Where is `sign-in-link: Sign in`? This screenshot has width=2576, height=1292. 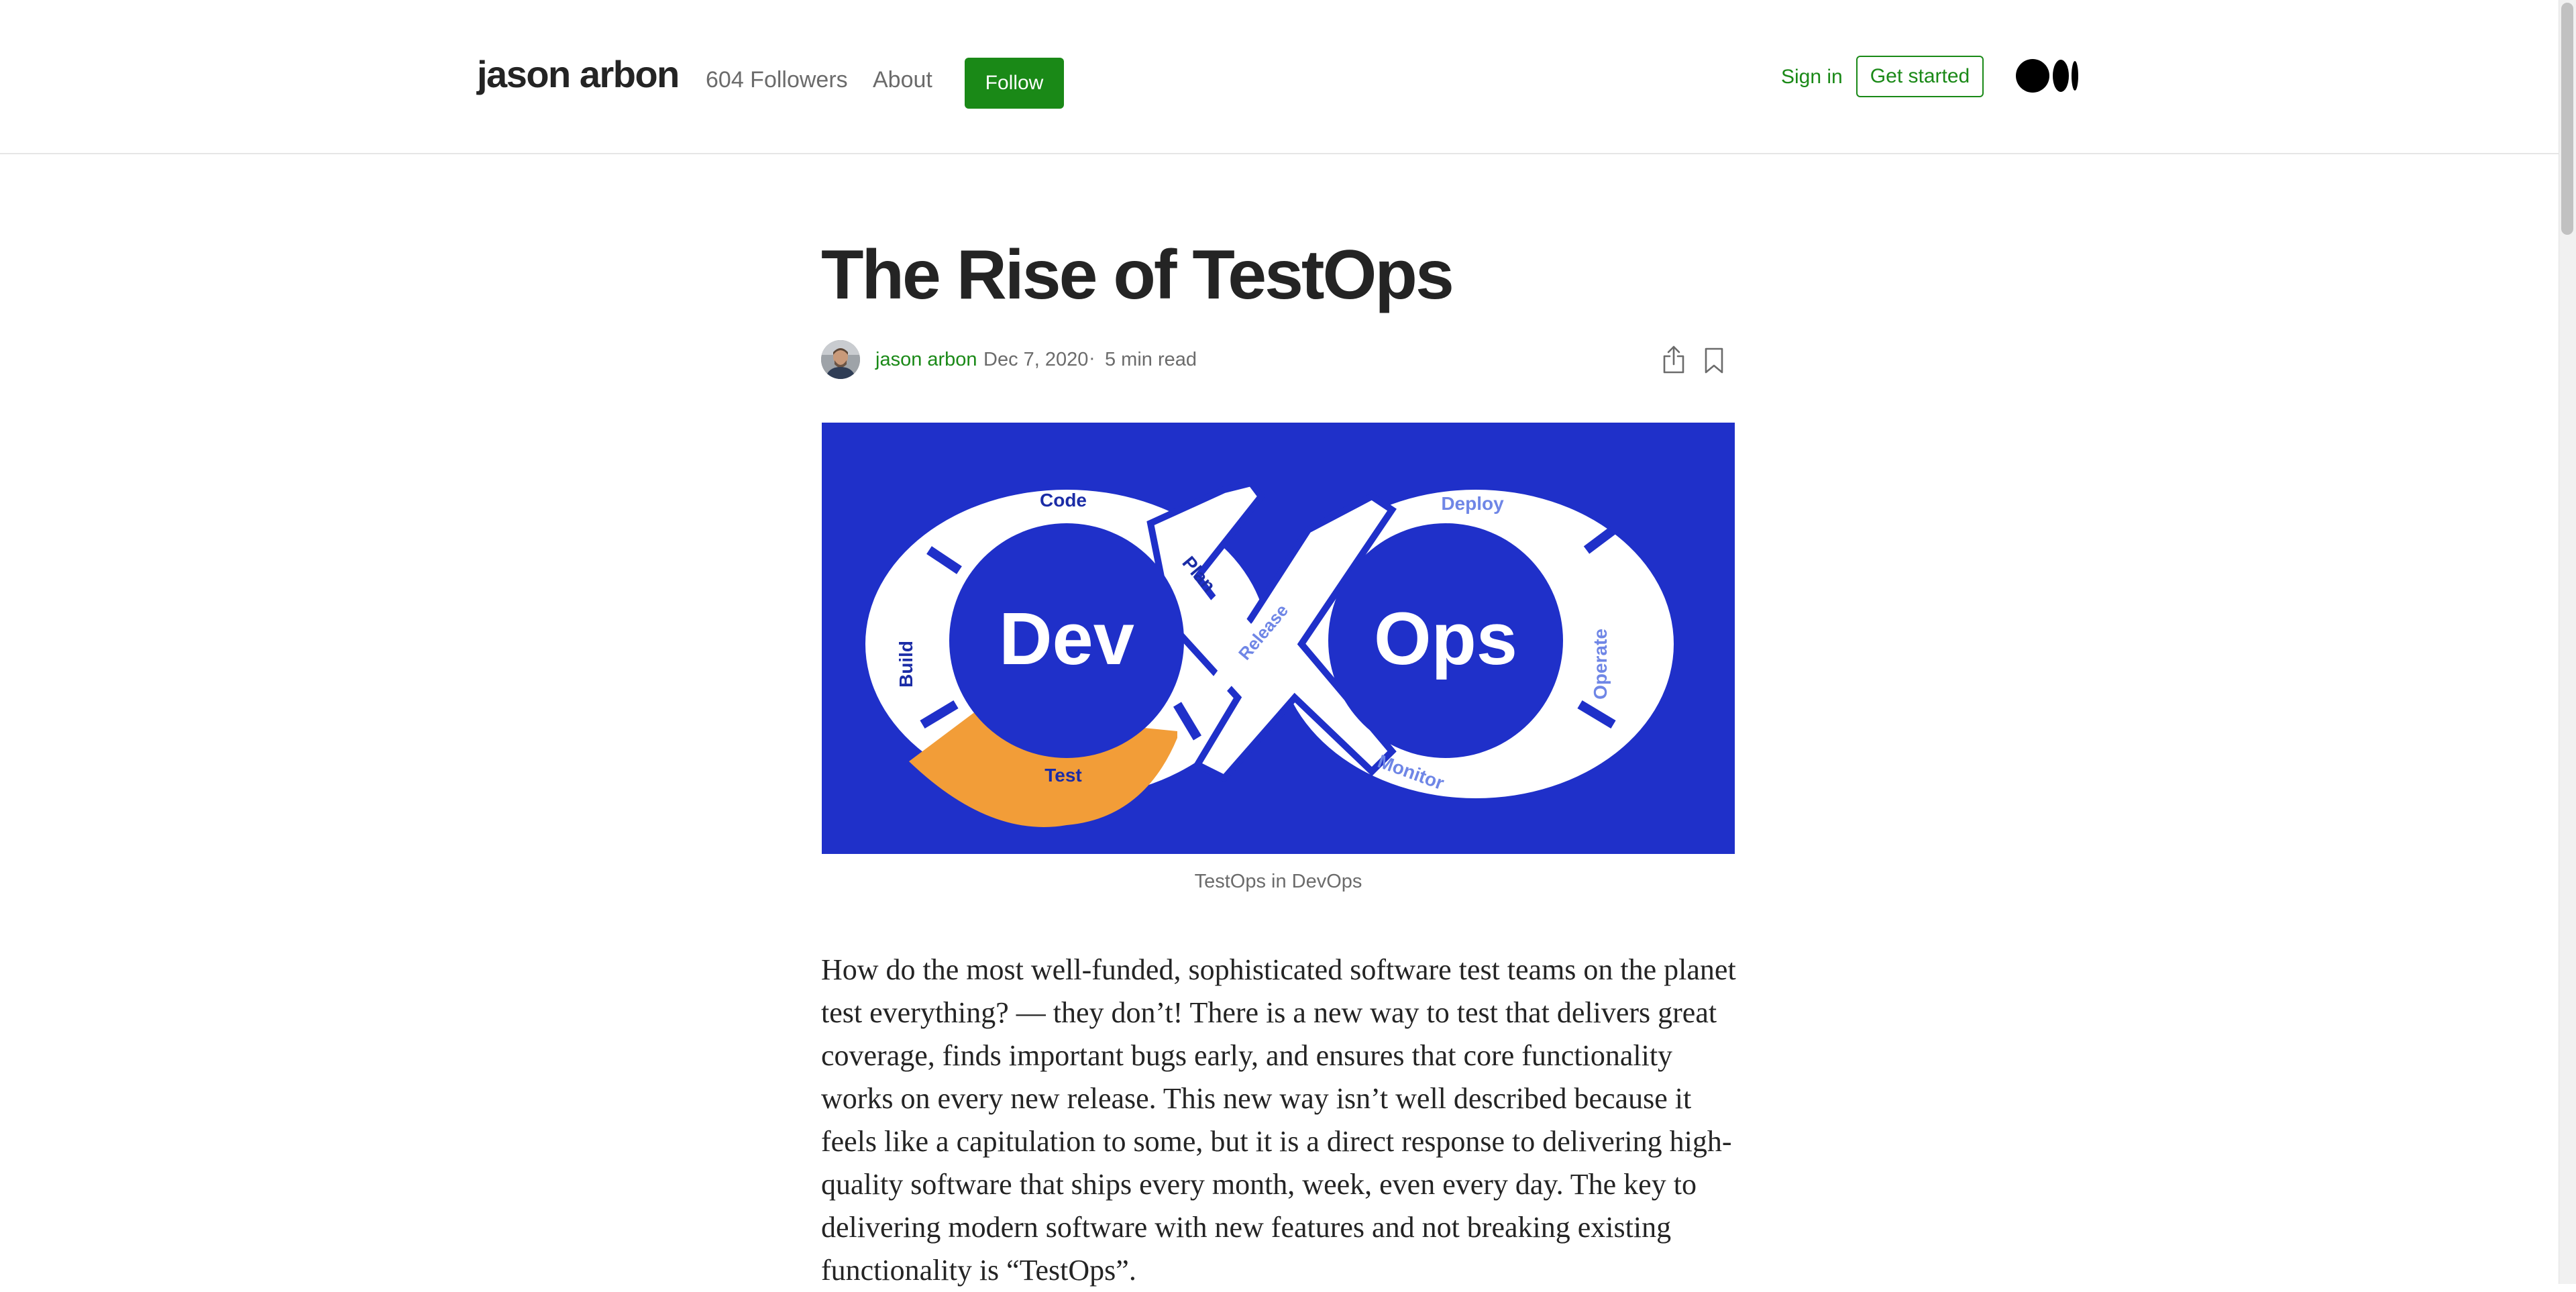
sign-in-link: Sign in is located at coordinates (1812, 77).